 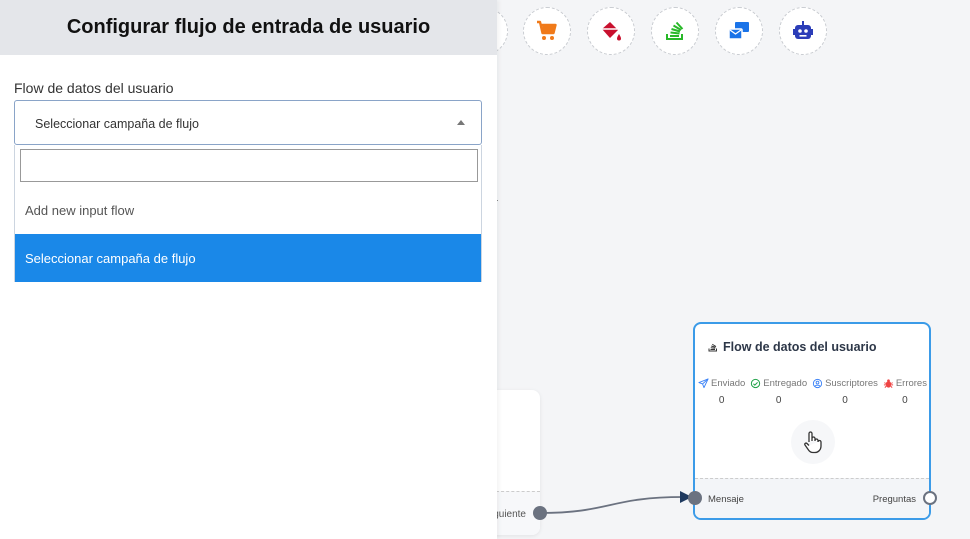 I want to click on robot-icon, so click(x=803, y=30).